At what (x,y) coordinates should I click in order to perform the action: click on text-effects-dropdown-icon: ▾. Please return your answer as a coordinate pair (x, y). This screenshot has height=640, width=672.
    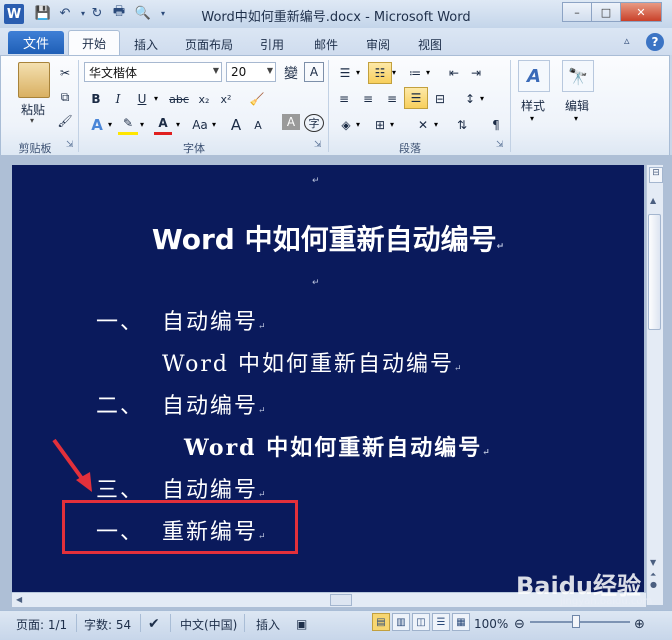
    Looking at the image, I should click on (110, 124).